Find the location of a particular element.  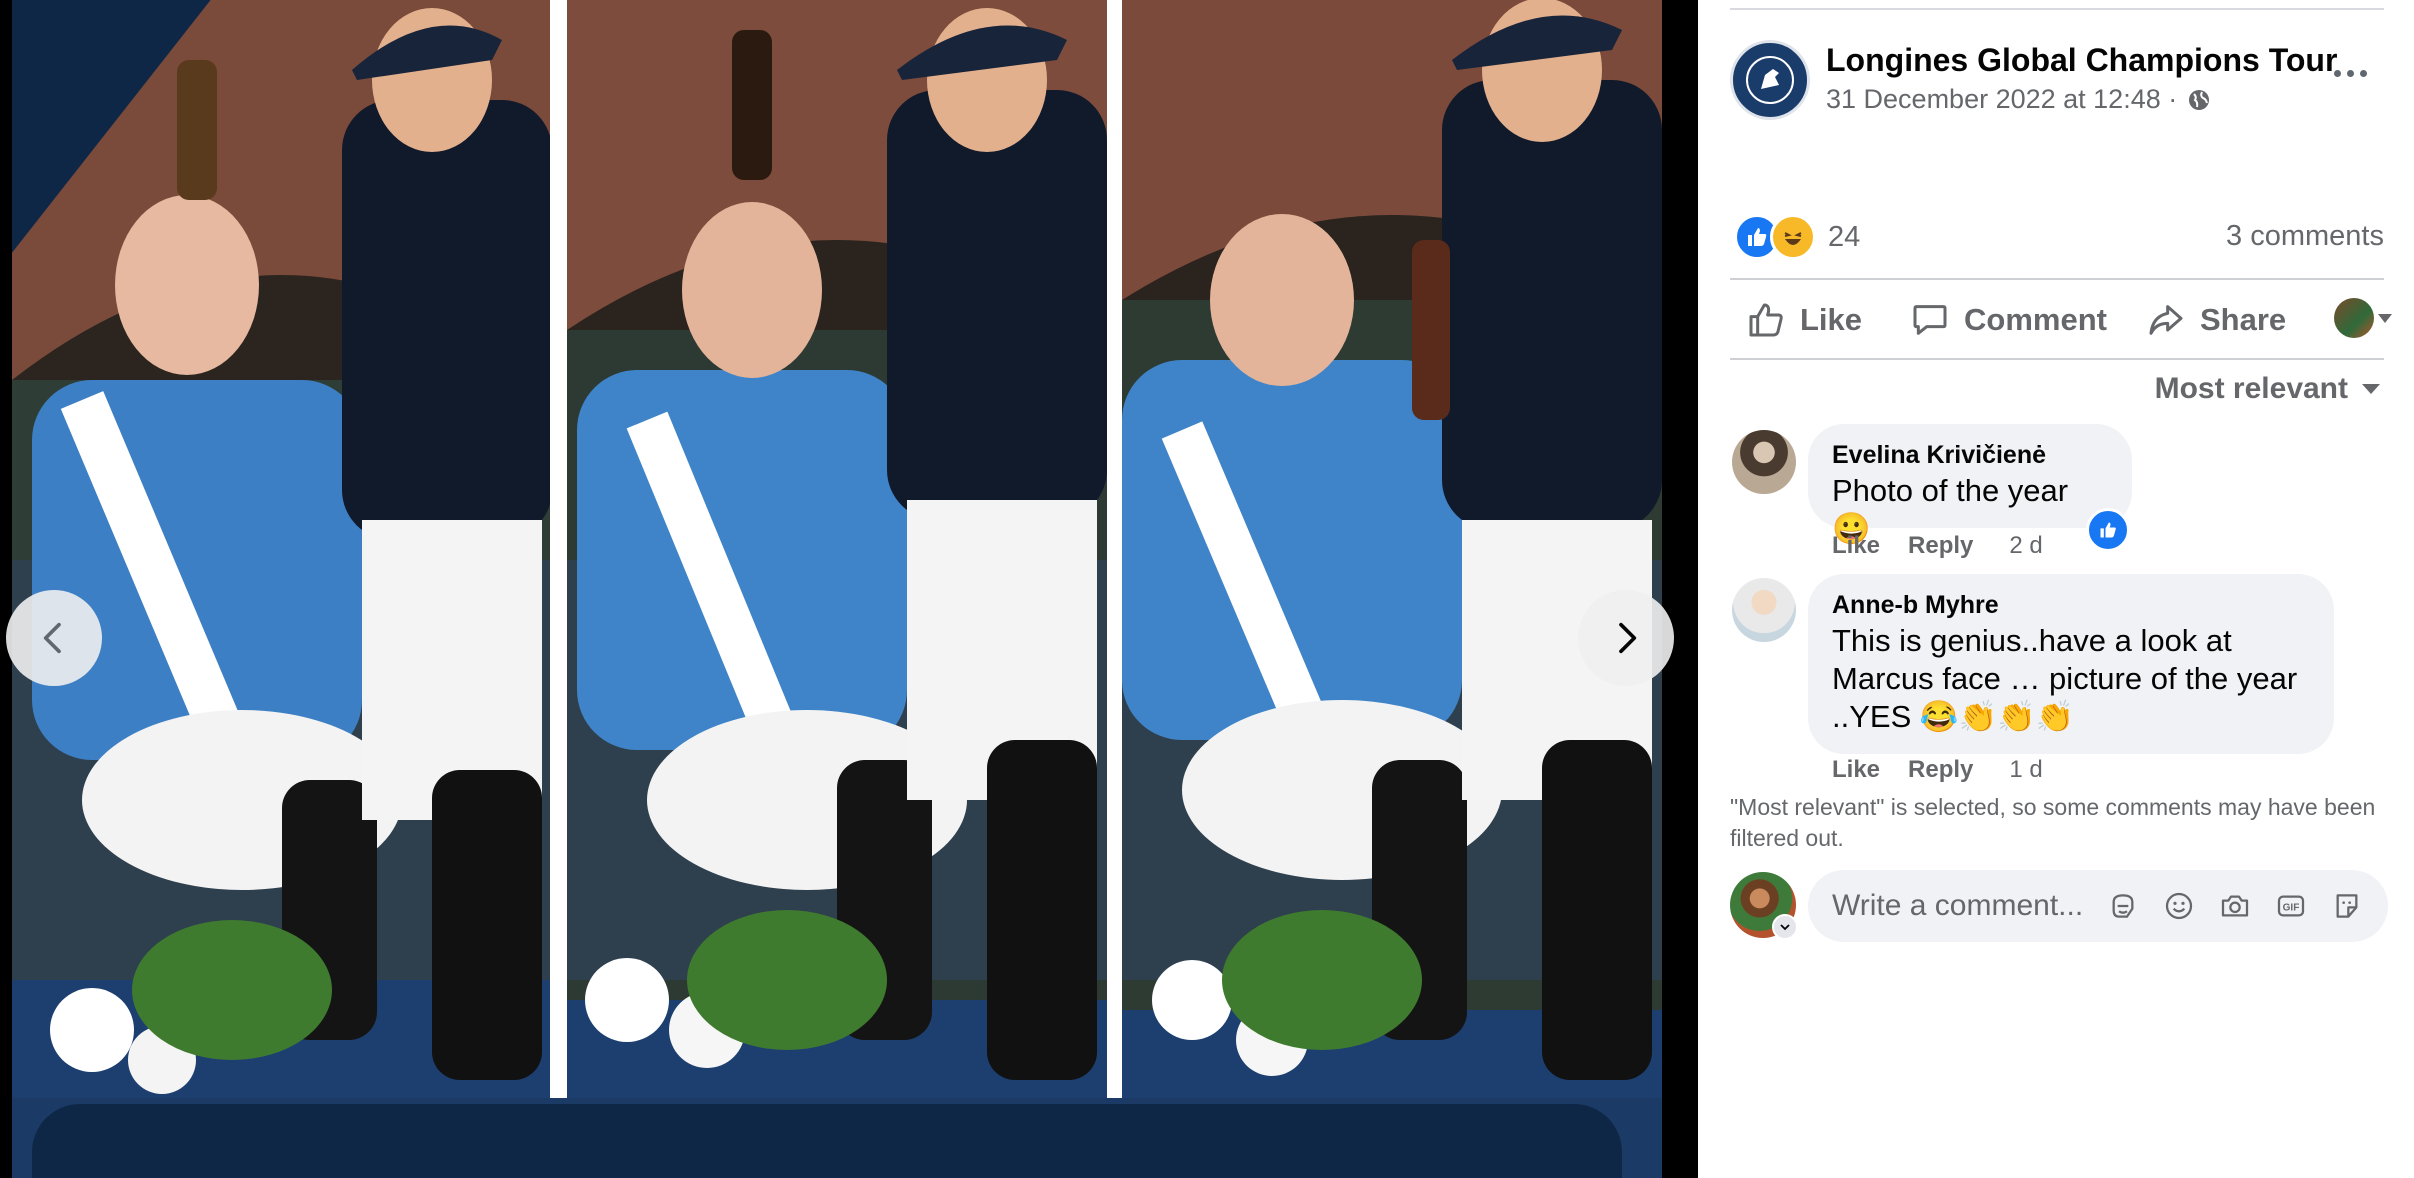

avatar-sticker-icon is located at coordinates (2123, 906).